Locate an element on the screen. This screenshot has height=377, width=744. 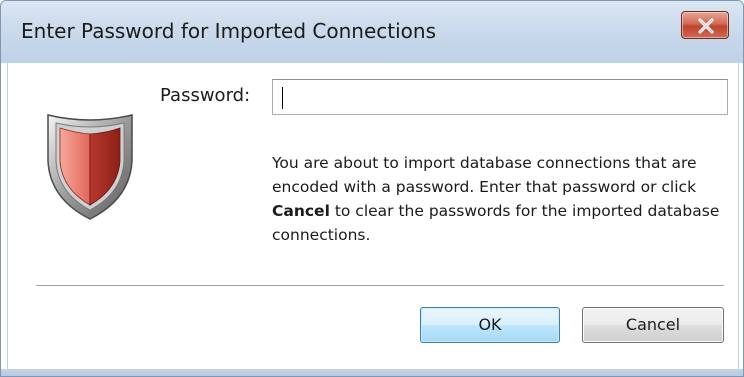
password-label: Password: is located at coordinates (205, 95).